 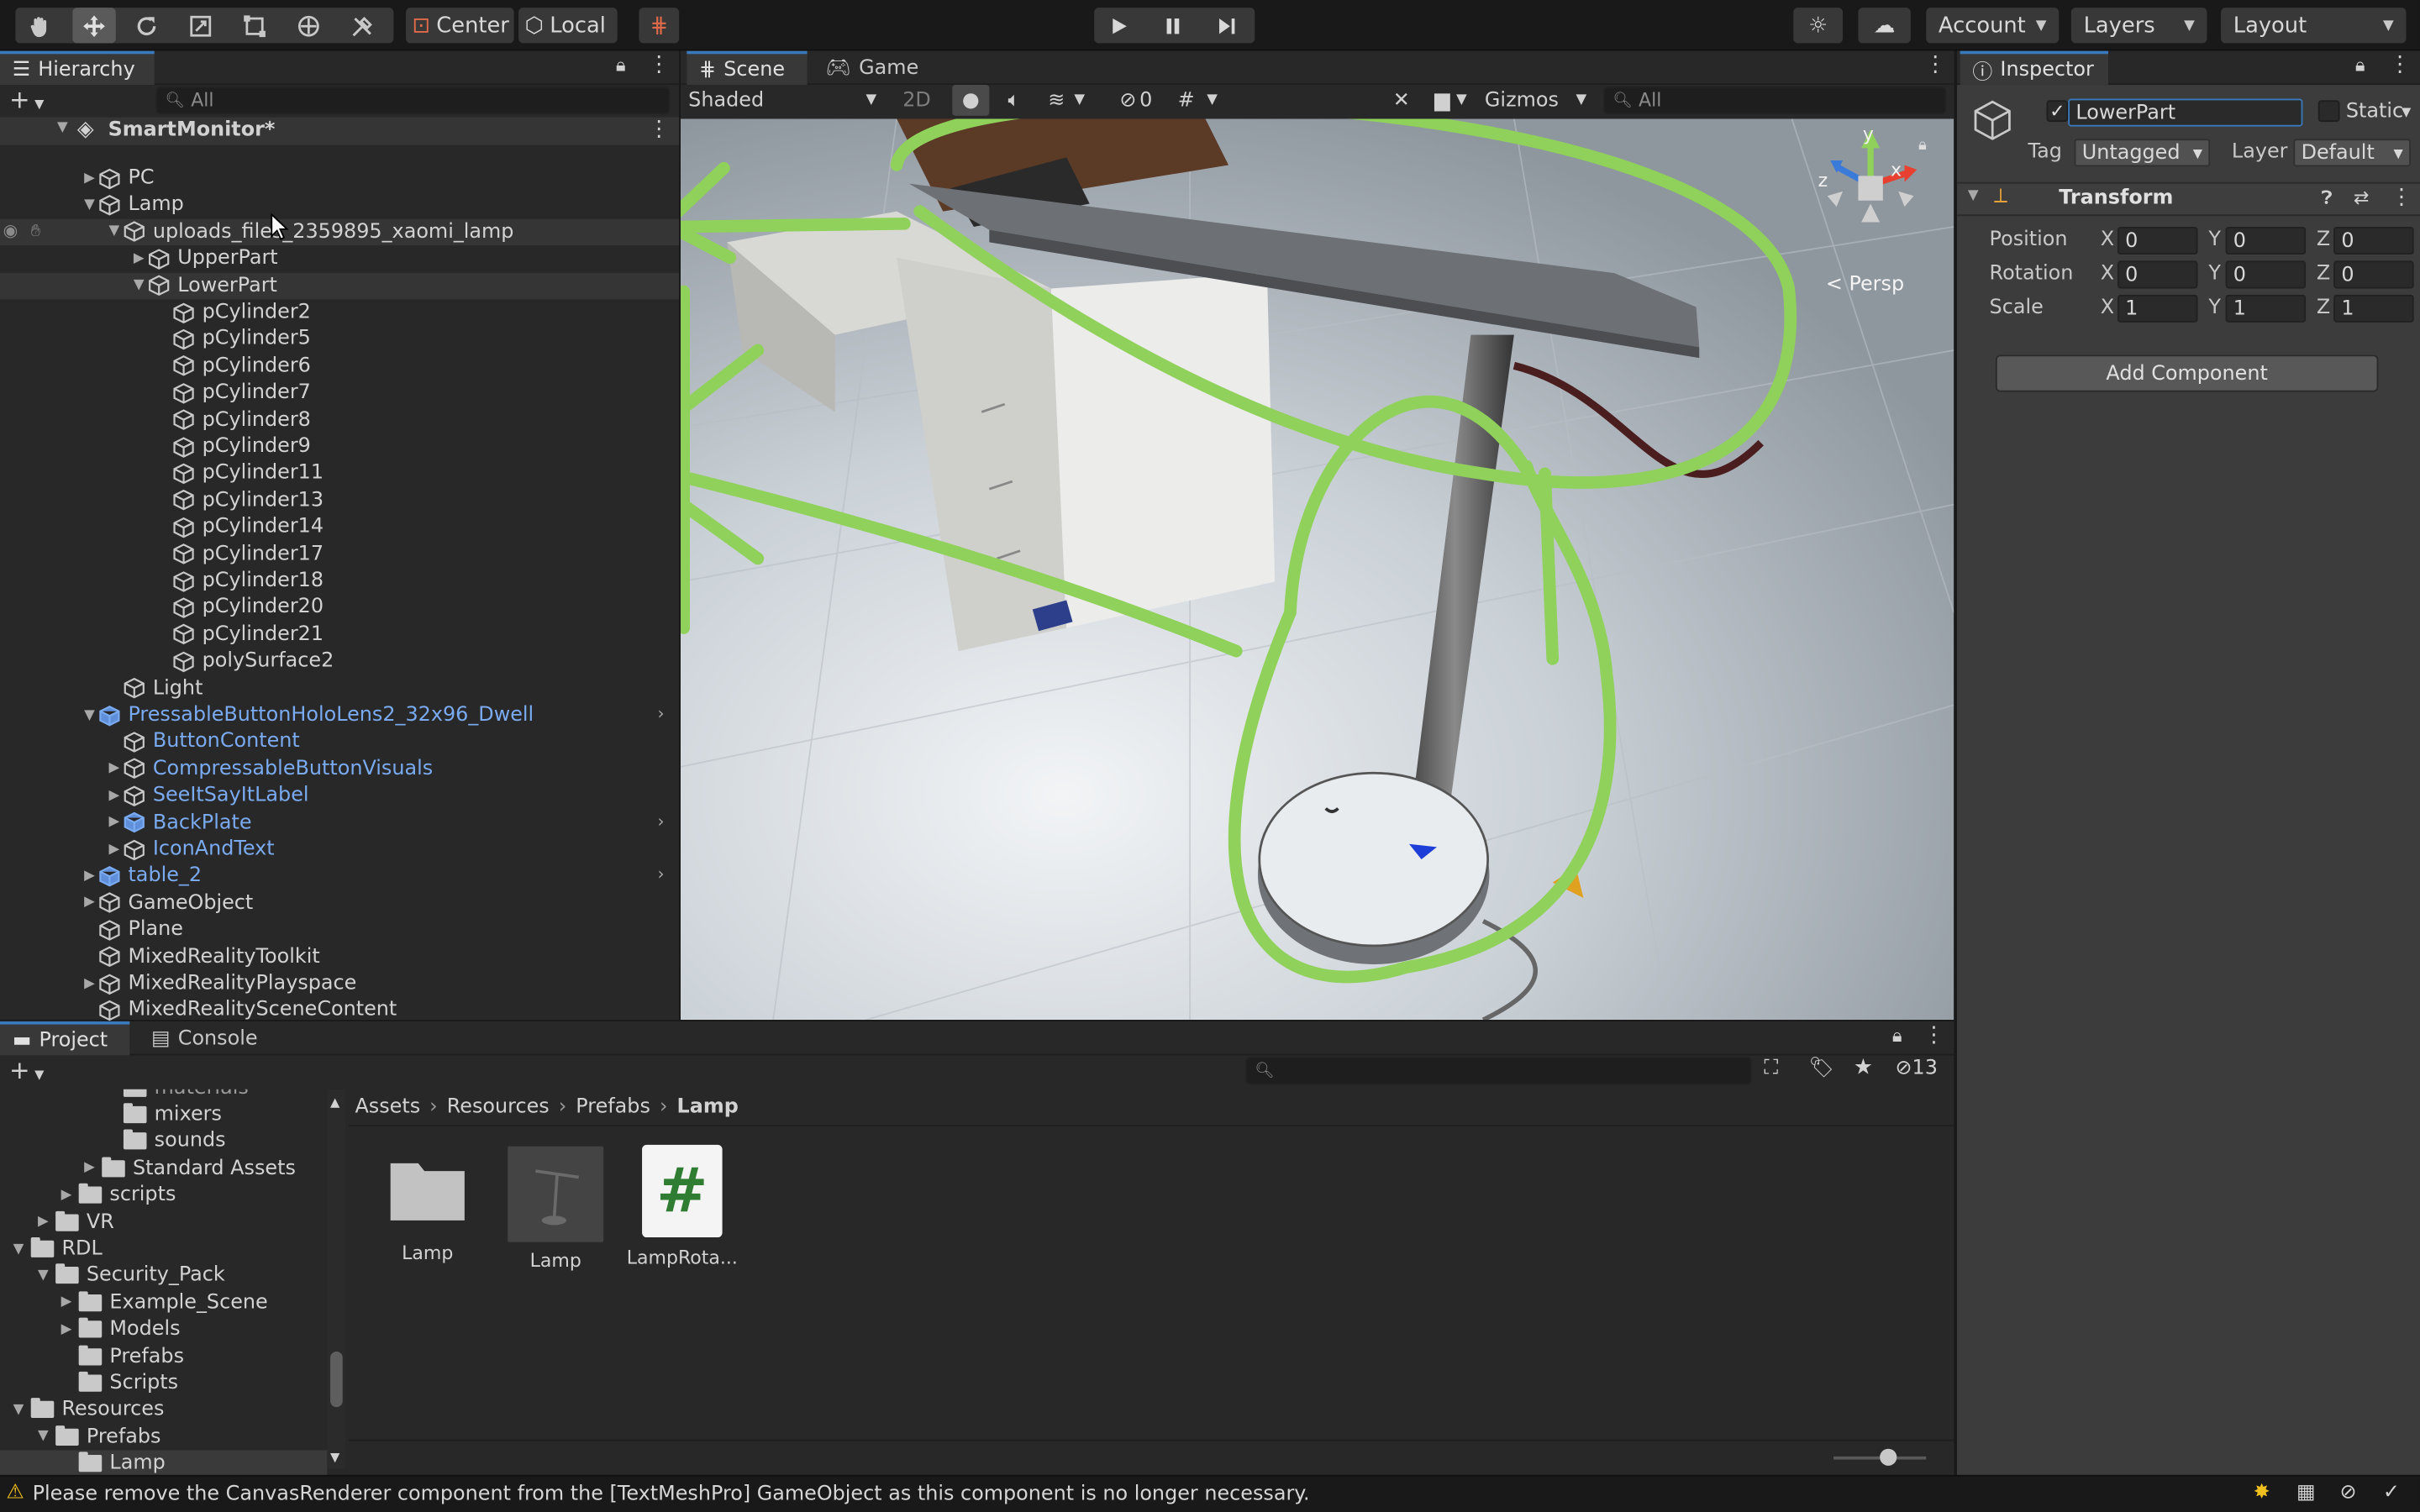 What do you see at coordinates (555, 1207) in the screenshot?
I see `asset-prefab-lamp: Lamp` at bounding box center [555, 1207].